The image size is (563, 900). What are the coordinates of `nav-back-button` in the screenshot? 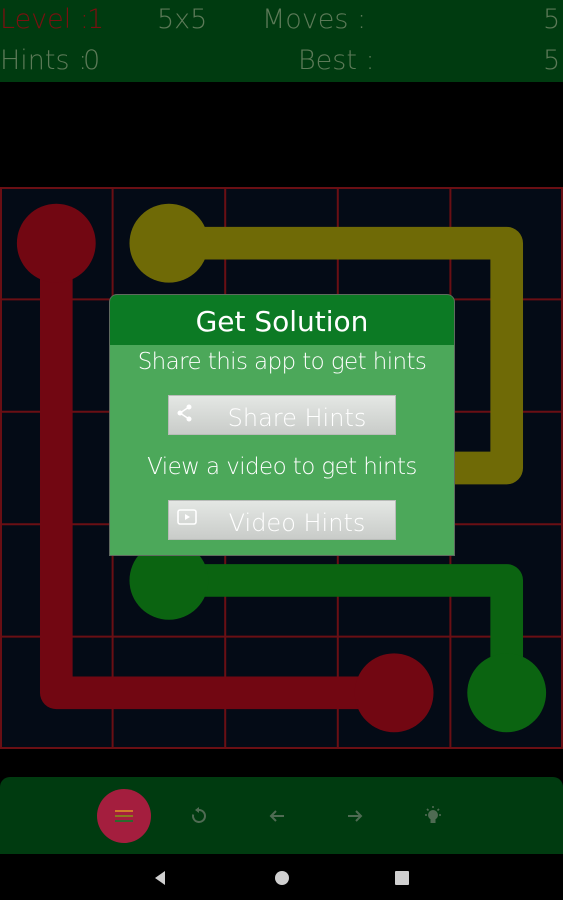 It's located at (161, 878).